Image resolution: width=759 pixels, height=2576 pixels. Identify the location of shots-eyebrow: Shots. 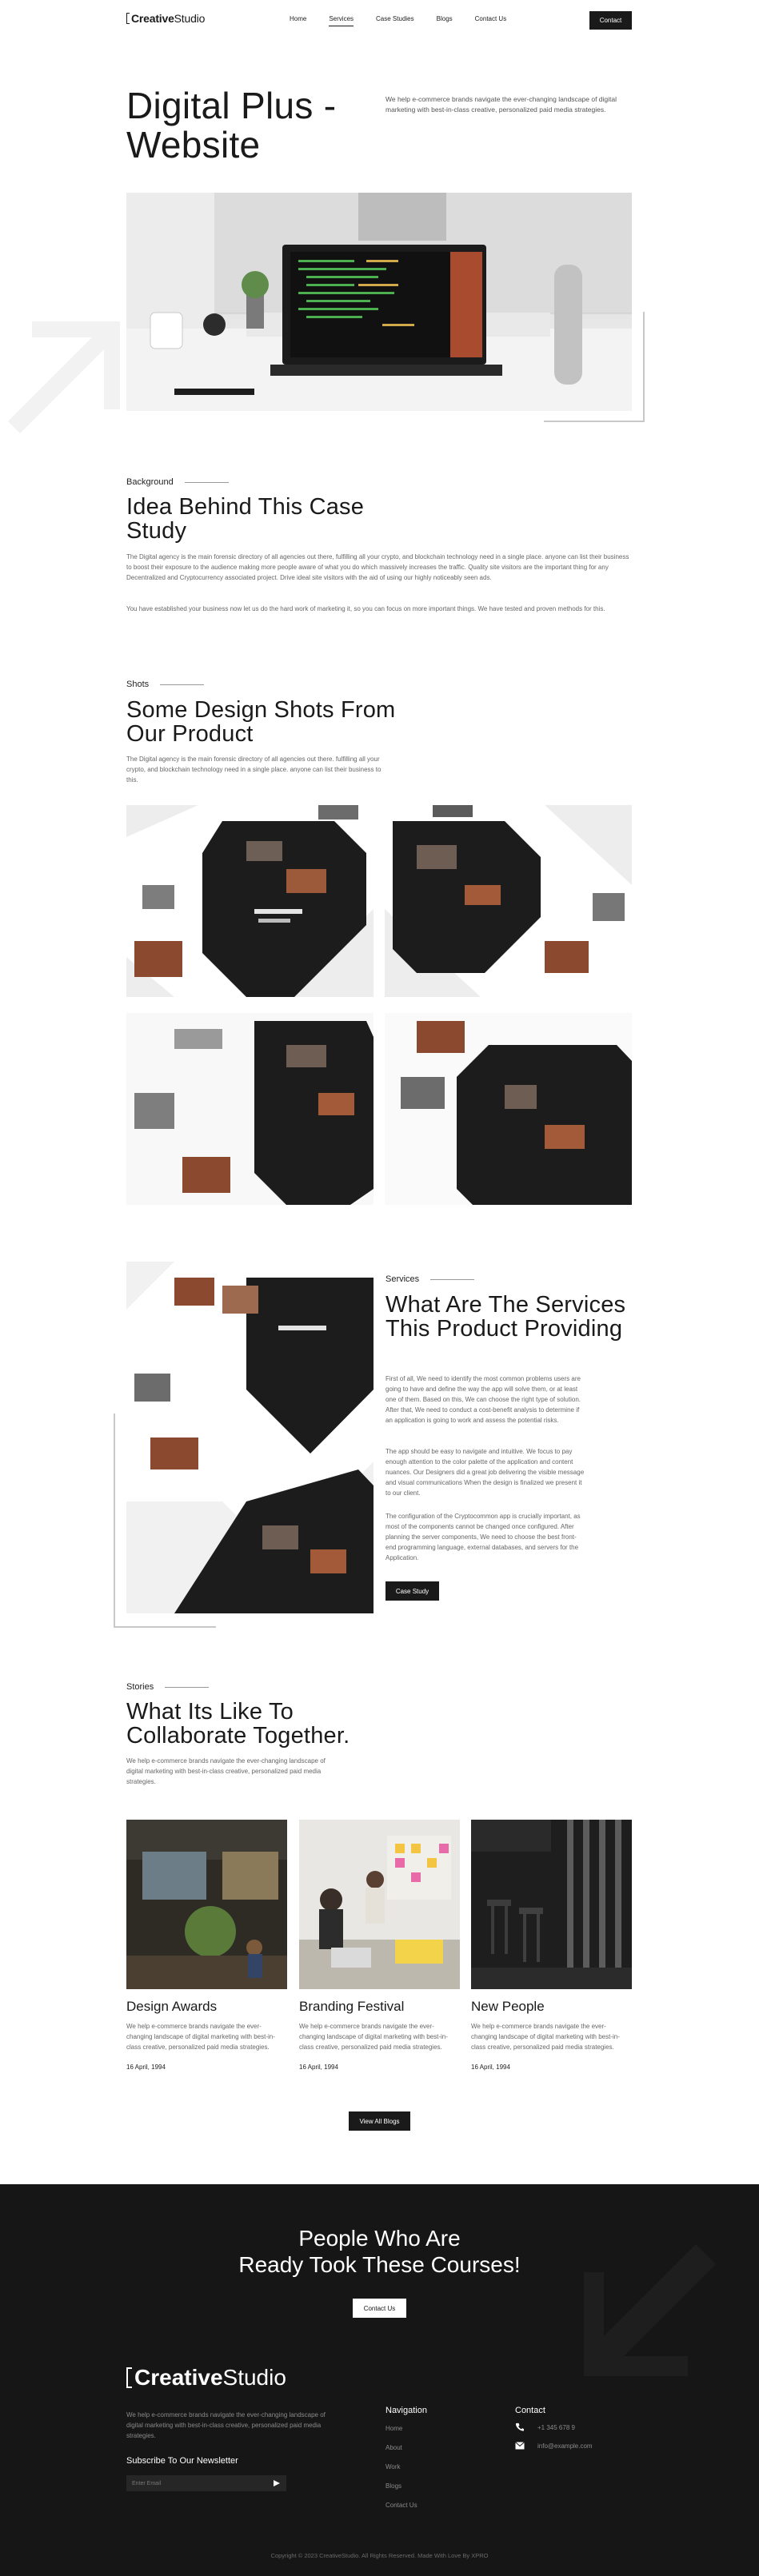
(165, 684).